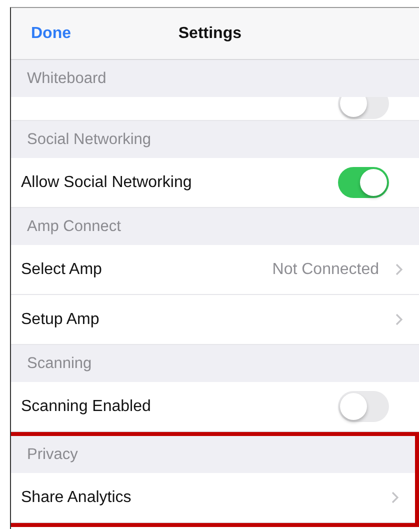  Describe the element at coordinates (86, 407) in the screenshot. I see `setting-label: Scanning Enabled` at that location.